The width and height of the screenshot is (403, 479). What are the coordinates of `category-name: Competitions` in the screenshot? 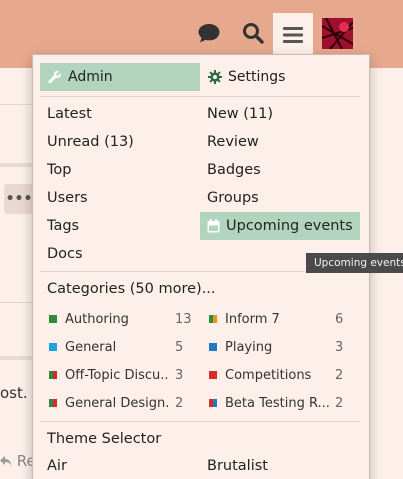 It's located at (268, 375).